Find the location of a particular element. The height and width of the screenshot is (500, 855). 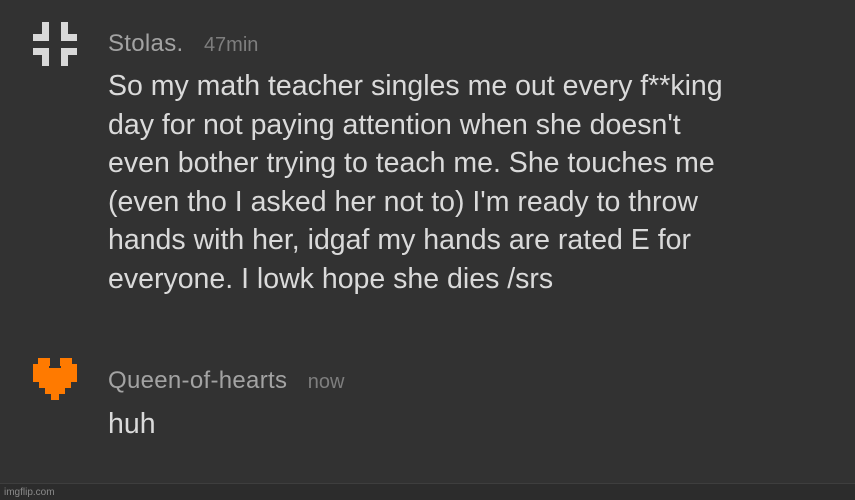

timestamp: 47min is located at coordinates (231, 45).